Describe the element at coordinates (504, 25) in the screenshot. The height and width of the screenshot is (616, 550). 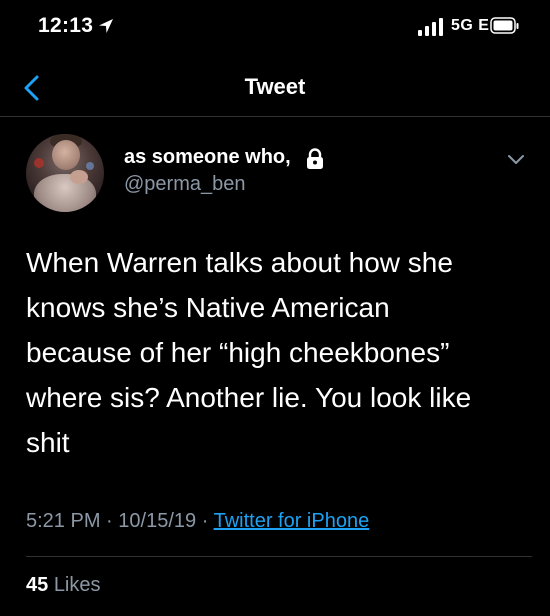
I see `battery-icon` at that location.